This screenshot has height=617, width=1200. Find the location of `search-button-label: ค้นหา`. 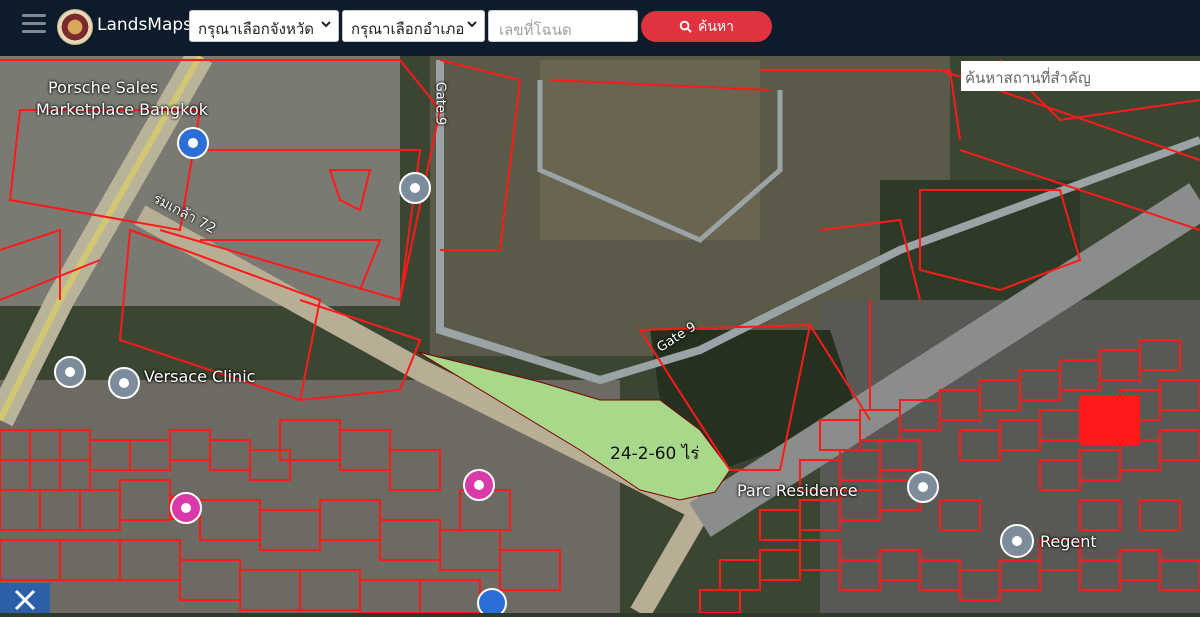

search-button-label: ค้นหา is located at coordinates (716, 26).